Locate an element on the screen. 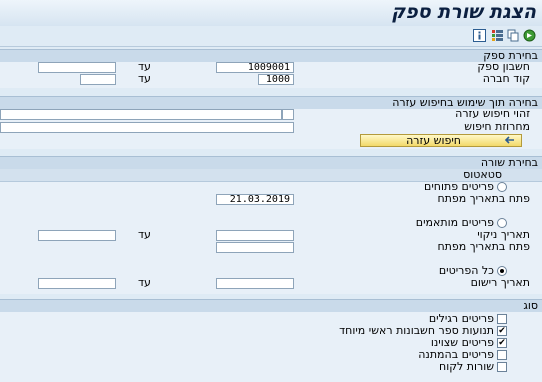 This screenshot has width=542, height=382. execute-icon is located at coordinates (529, 35).